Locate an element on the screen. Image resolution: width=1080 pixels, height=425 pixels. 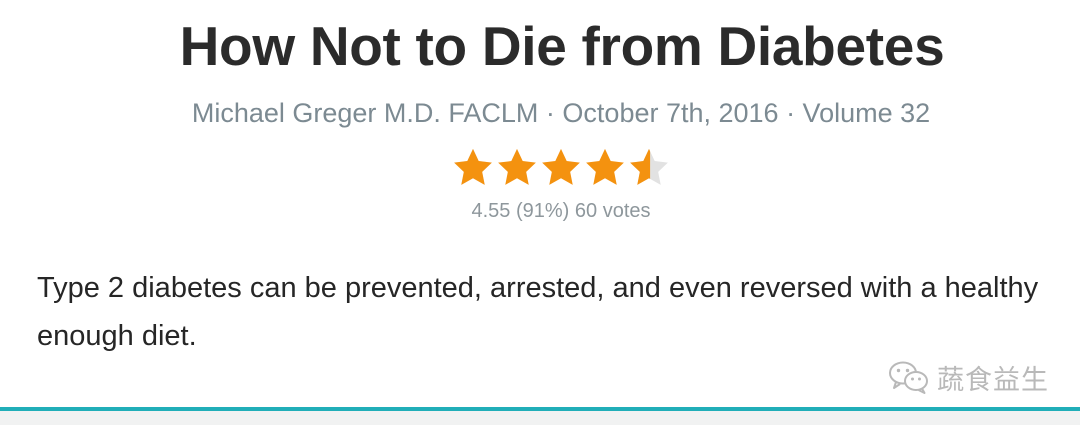
wechat-icon is located at coordinates (908, 377).